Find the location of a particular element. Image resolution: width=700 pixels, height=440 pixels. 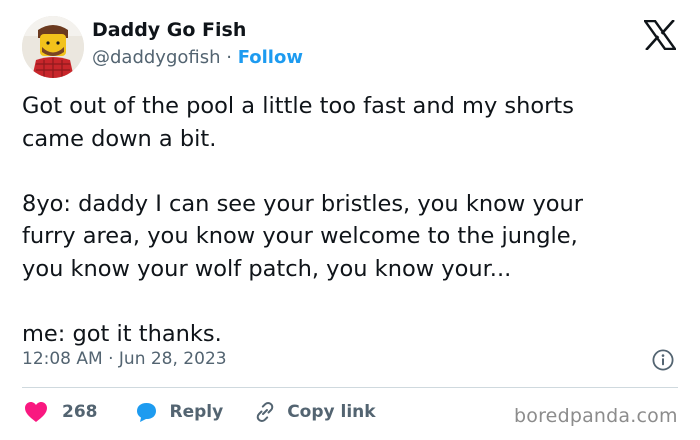

author-display-name: Daddy Go Fish is located at coordinates (197, 30).